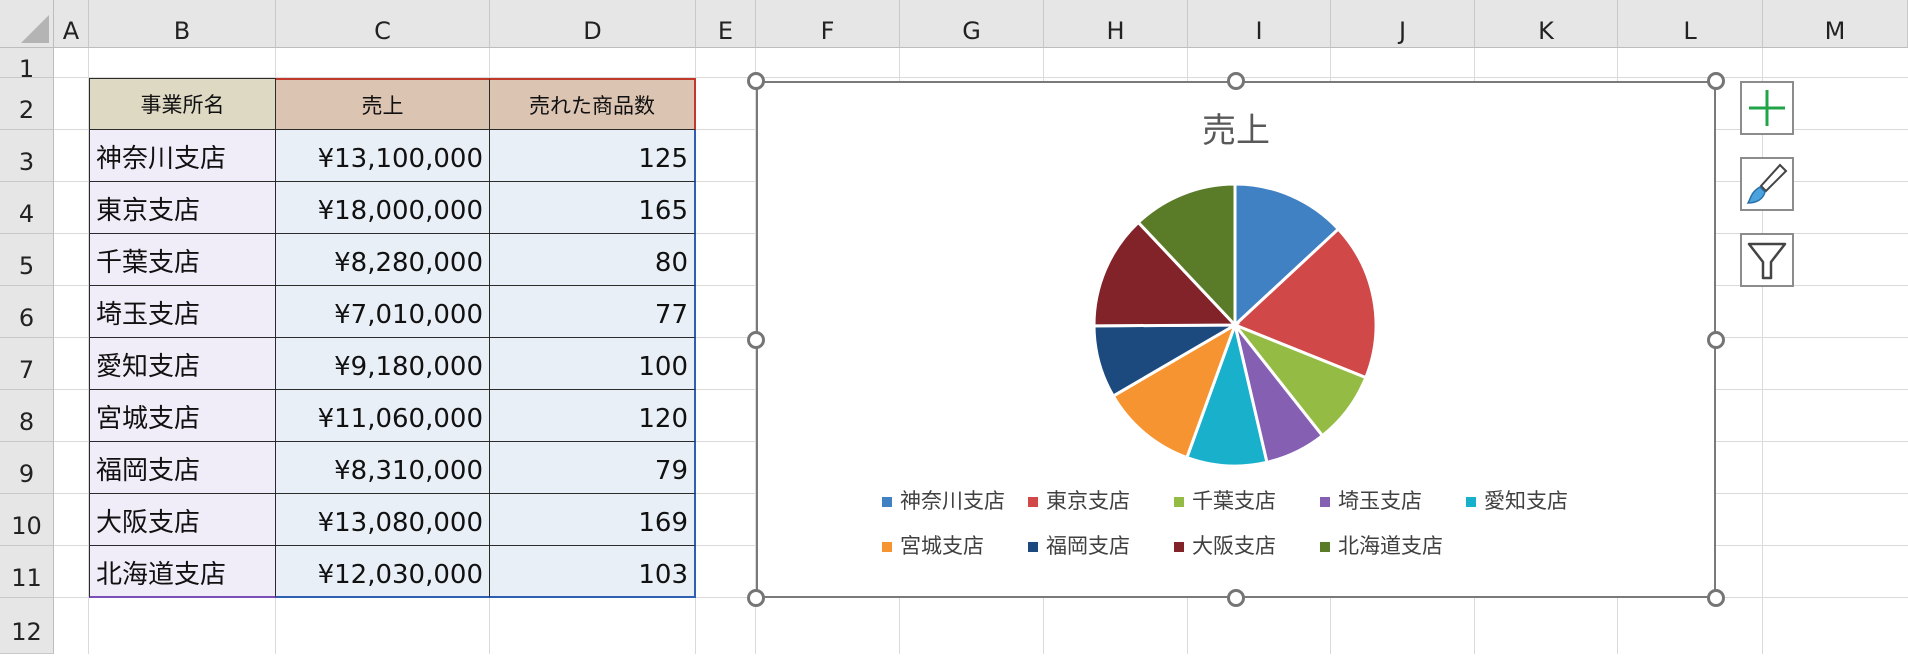 Image resolution: width=1908 pixels, height=666 pixels. What do you see at coordinates (182, 364) in the screenshot?
I see `cell-branch-name: 愛知支店` at bounding box center [182, 364].